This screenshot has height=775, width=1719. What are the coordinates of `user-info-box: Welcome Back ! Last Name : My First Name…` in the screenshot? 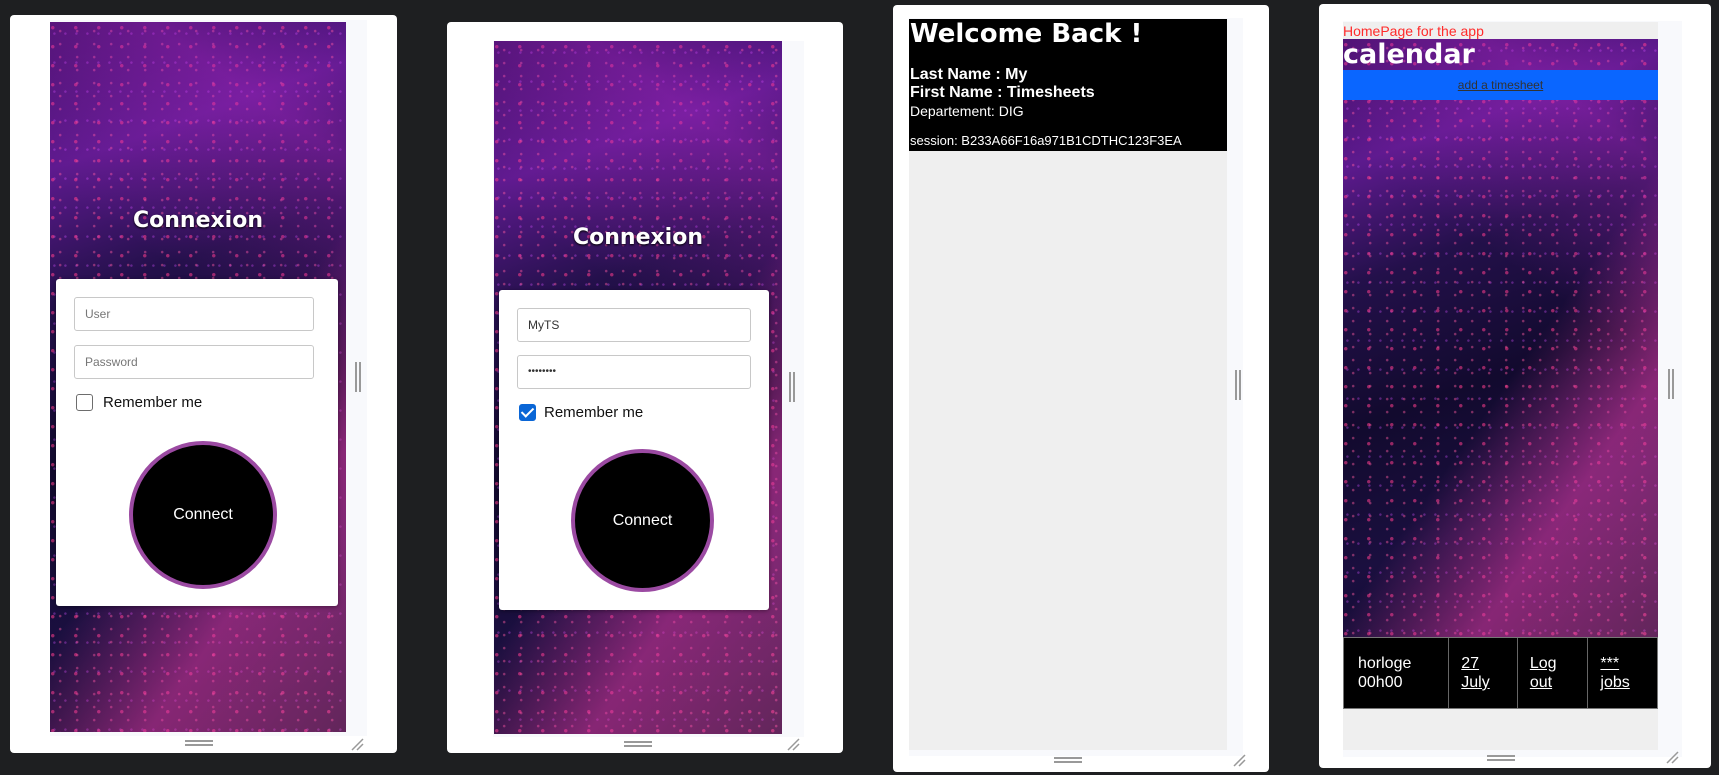 It's located at (1068, 85).